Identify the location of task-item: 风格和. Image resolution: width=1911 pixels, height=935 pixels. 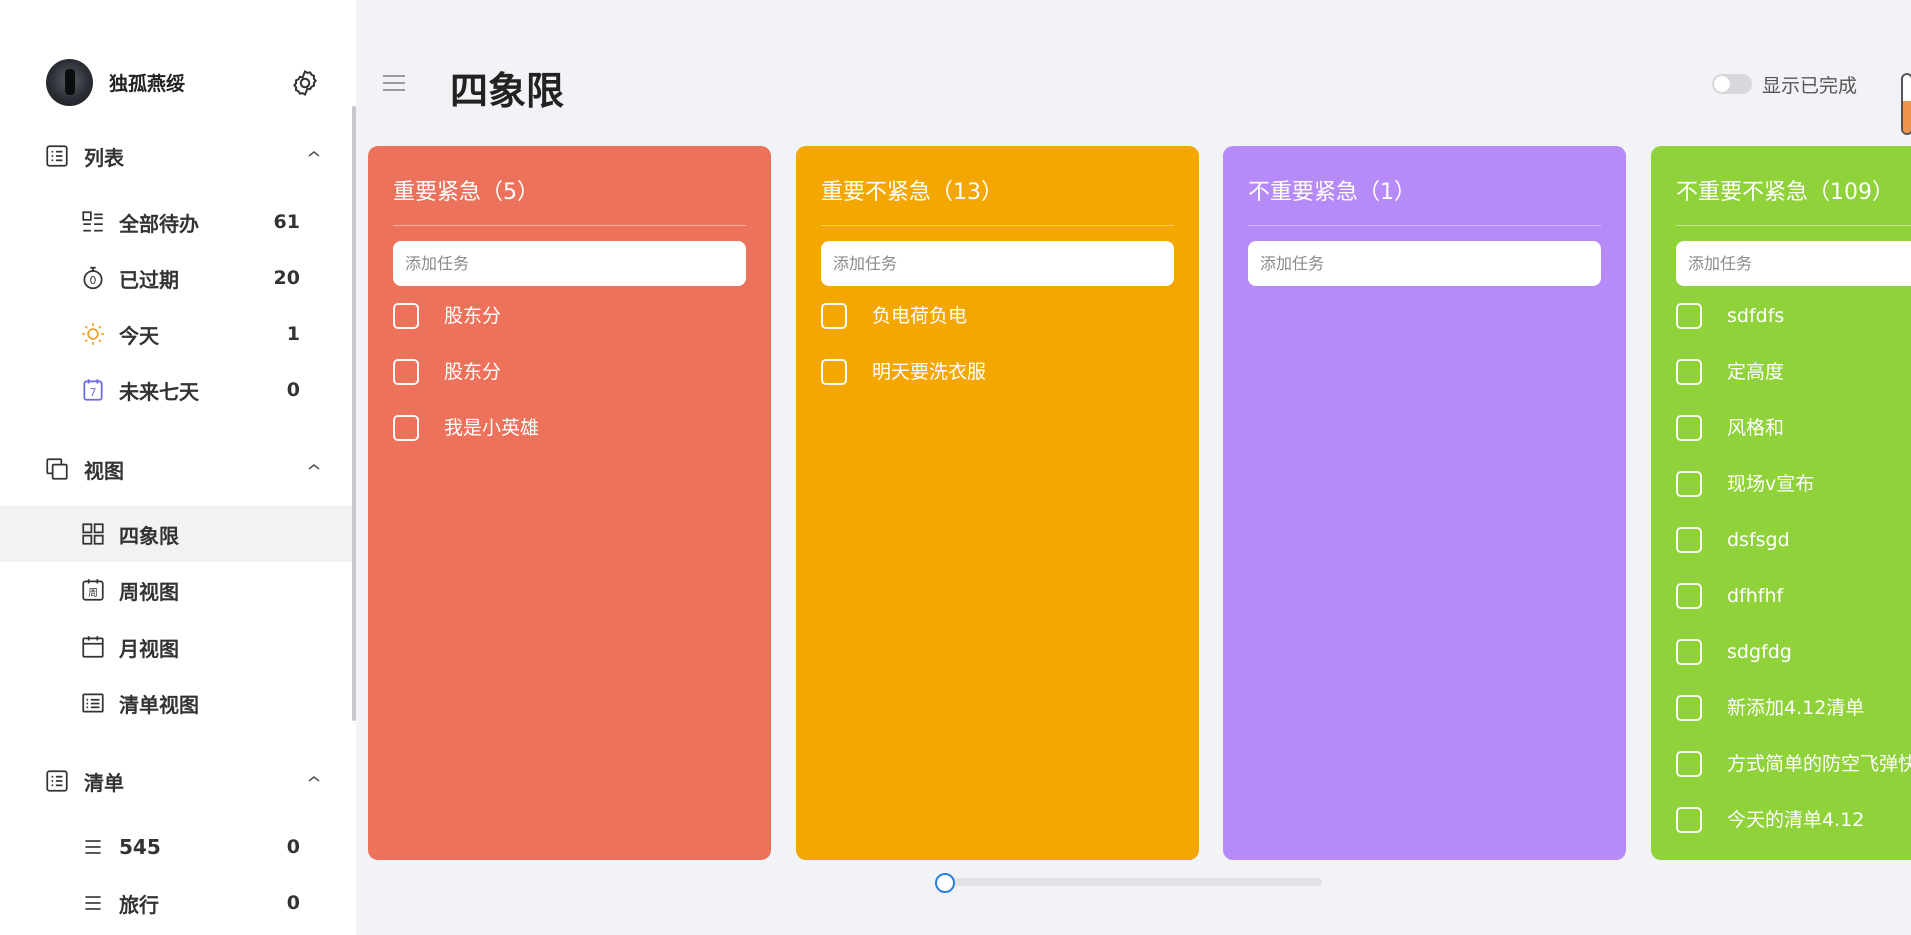
(1793, 441).